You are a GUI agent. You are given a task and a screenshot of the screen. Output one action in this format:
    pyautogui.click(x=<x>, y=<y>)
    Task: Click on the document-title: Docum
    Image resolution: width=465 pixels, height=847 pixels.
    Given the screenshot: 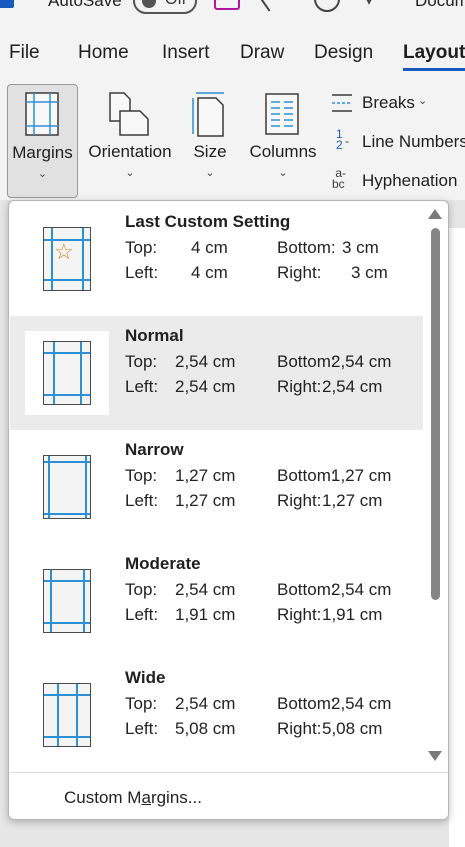 What is the action you would take?
    pyautogui.click(x=440, y=5)
    